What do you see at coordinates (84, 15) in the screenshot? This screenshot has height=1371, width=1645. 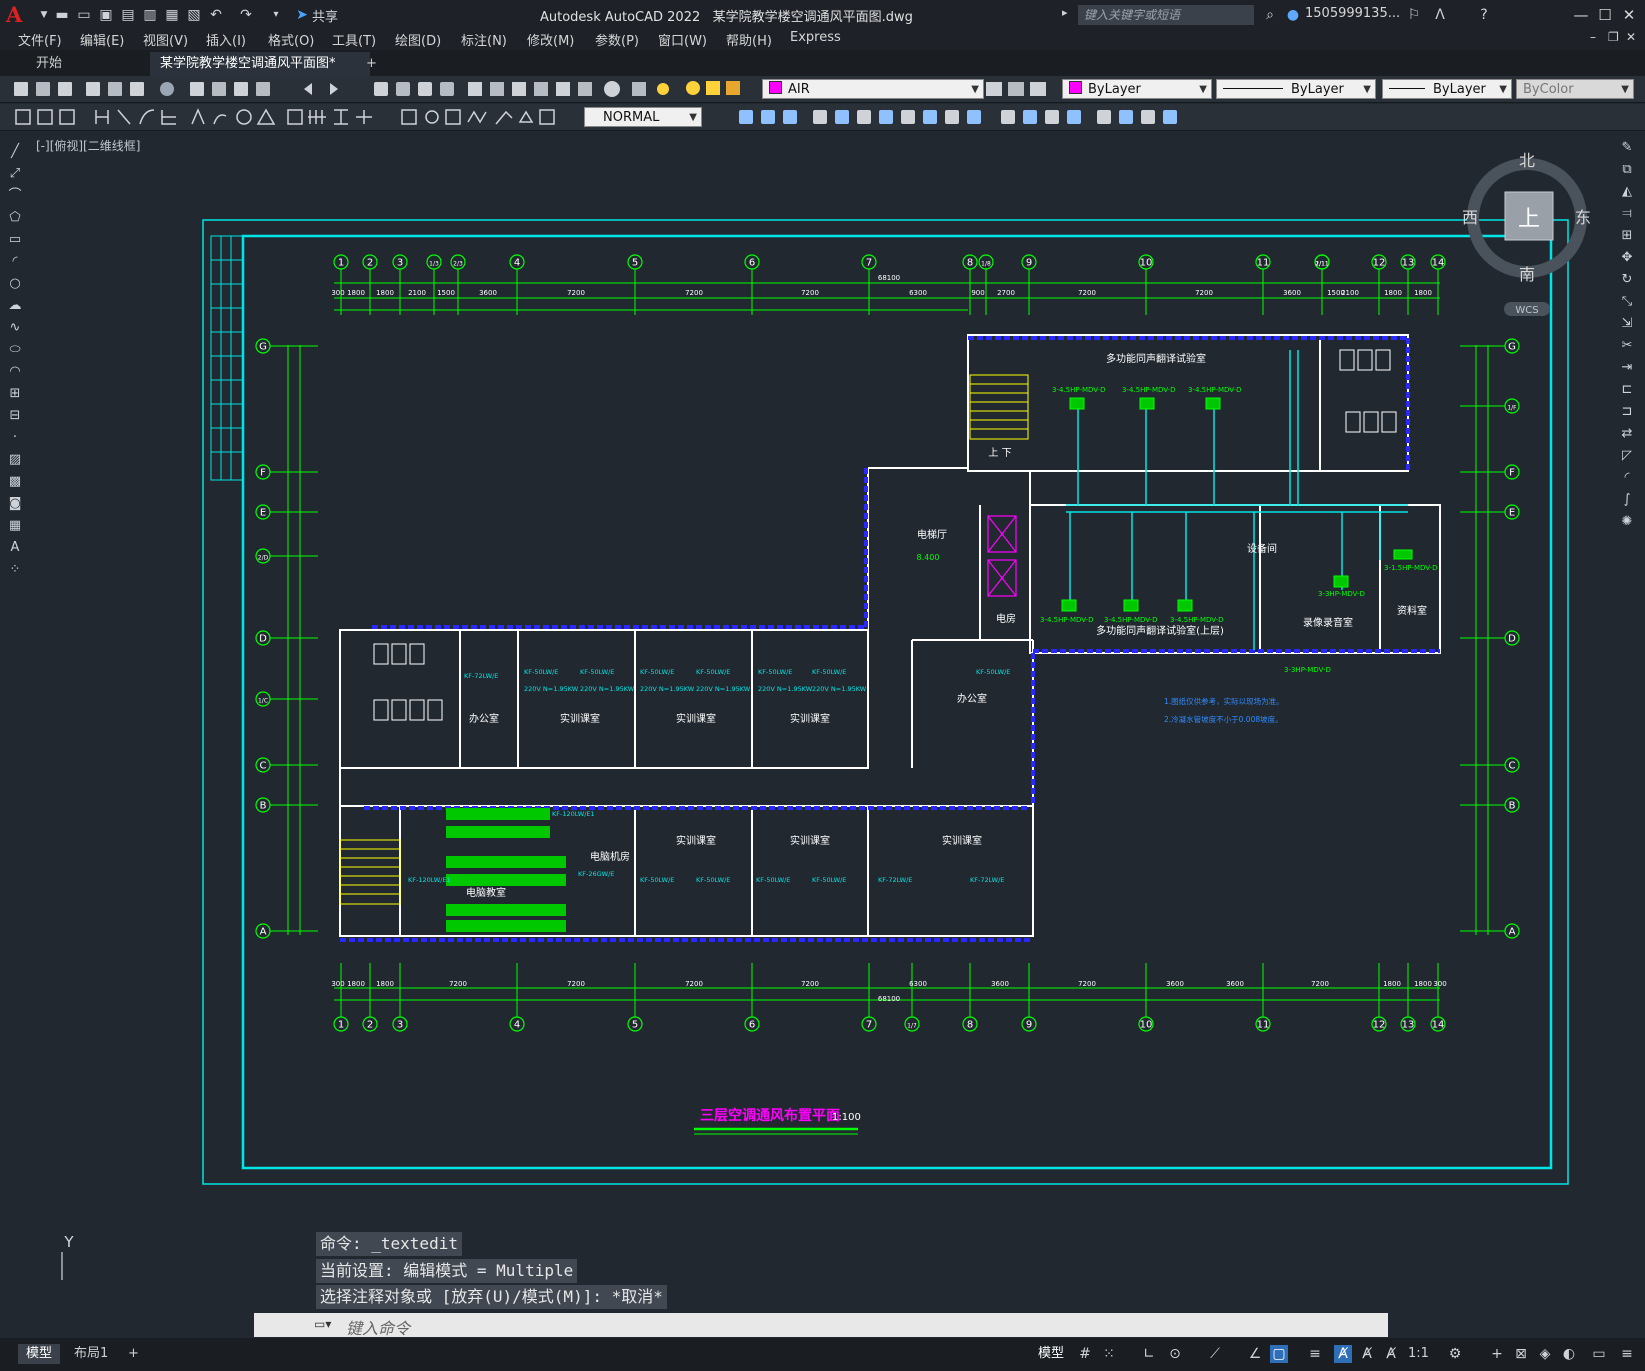 I see `open-file-icon: ▭` at bounding box center [84, 15].